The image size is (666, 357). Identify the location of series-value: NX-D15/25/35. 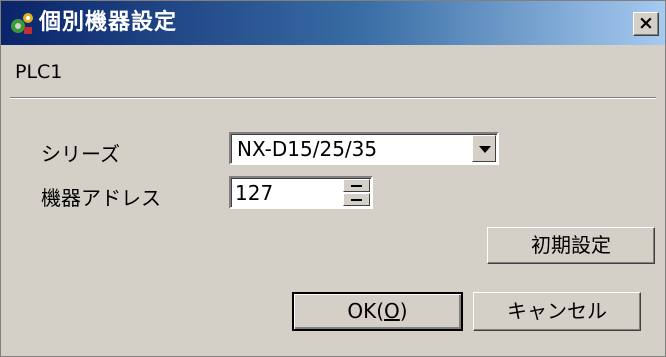
(307, 149).